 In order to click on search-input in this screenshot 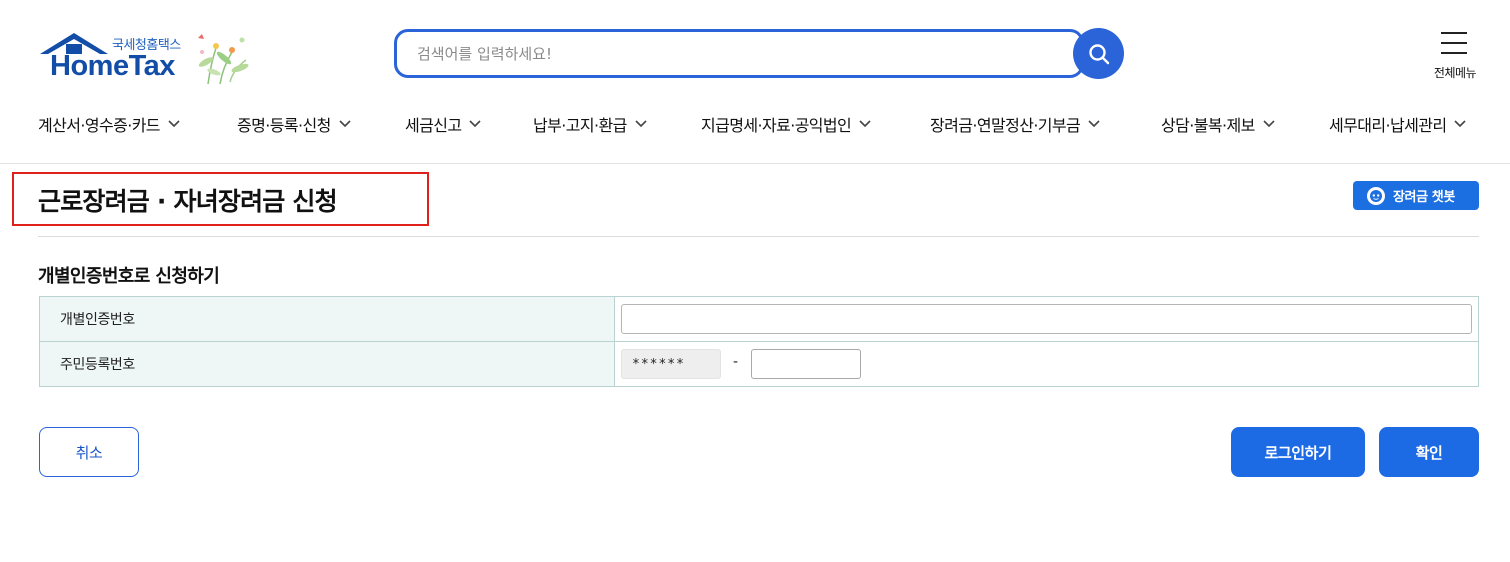, I will do `click(737, 54)`.